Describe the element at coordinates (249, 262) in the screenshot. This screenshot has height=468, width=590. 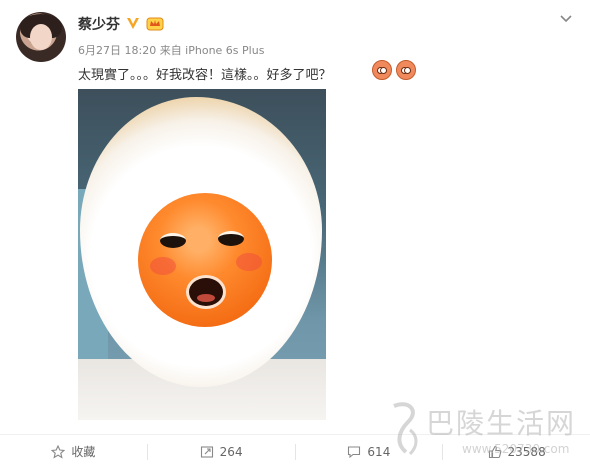
I see `right-cheek` at that location.